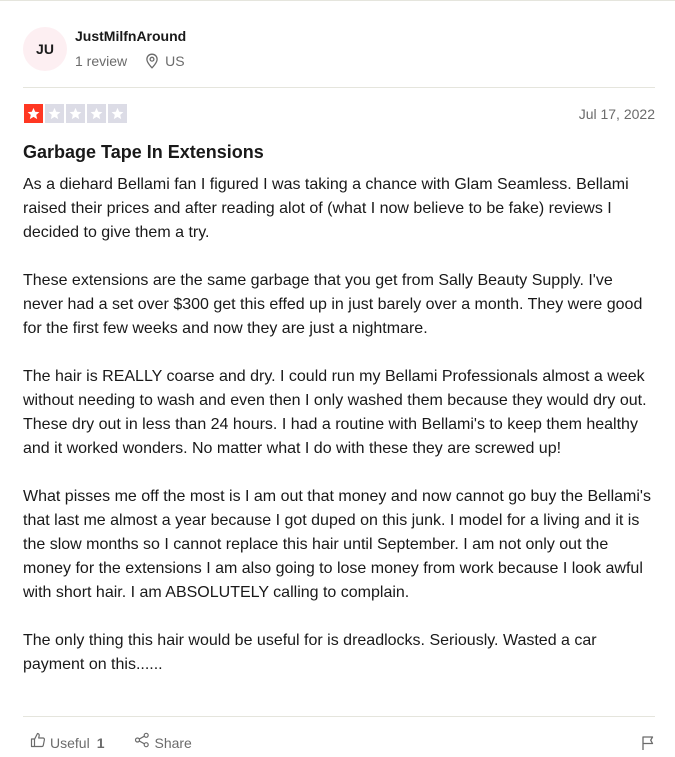  Describe the element at coordinates (616, 114) in the screenshot. I see `review-date: Jul 17, 2022` at that location.